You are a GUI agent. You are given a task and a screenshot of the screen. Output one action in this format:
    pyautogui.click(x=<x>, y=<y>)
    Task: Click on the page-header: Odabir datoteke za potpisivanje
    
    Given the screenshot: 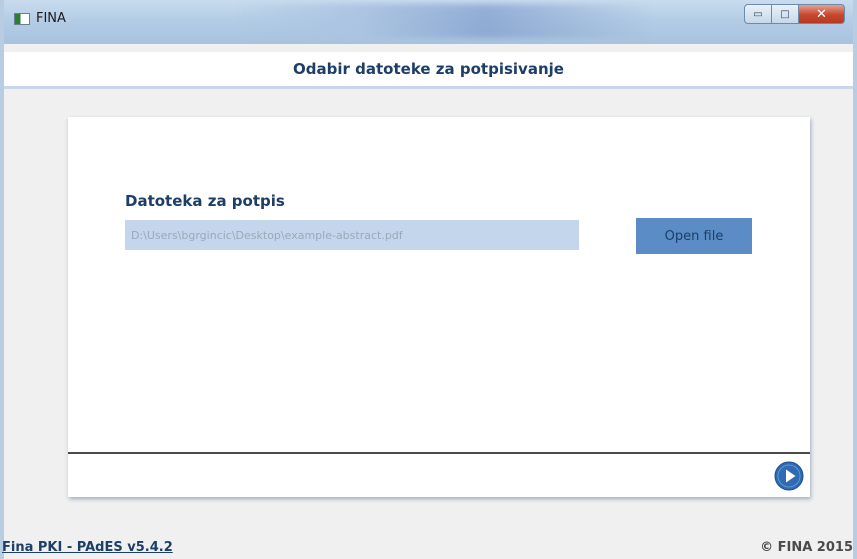 What is the action you would take?
    pyautogui.click(x=428, y=70)
    